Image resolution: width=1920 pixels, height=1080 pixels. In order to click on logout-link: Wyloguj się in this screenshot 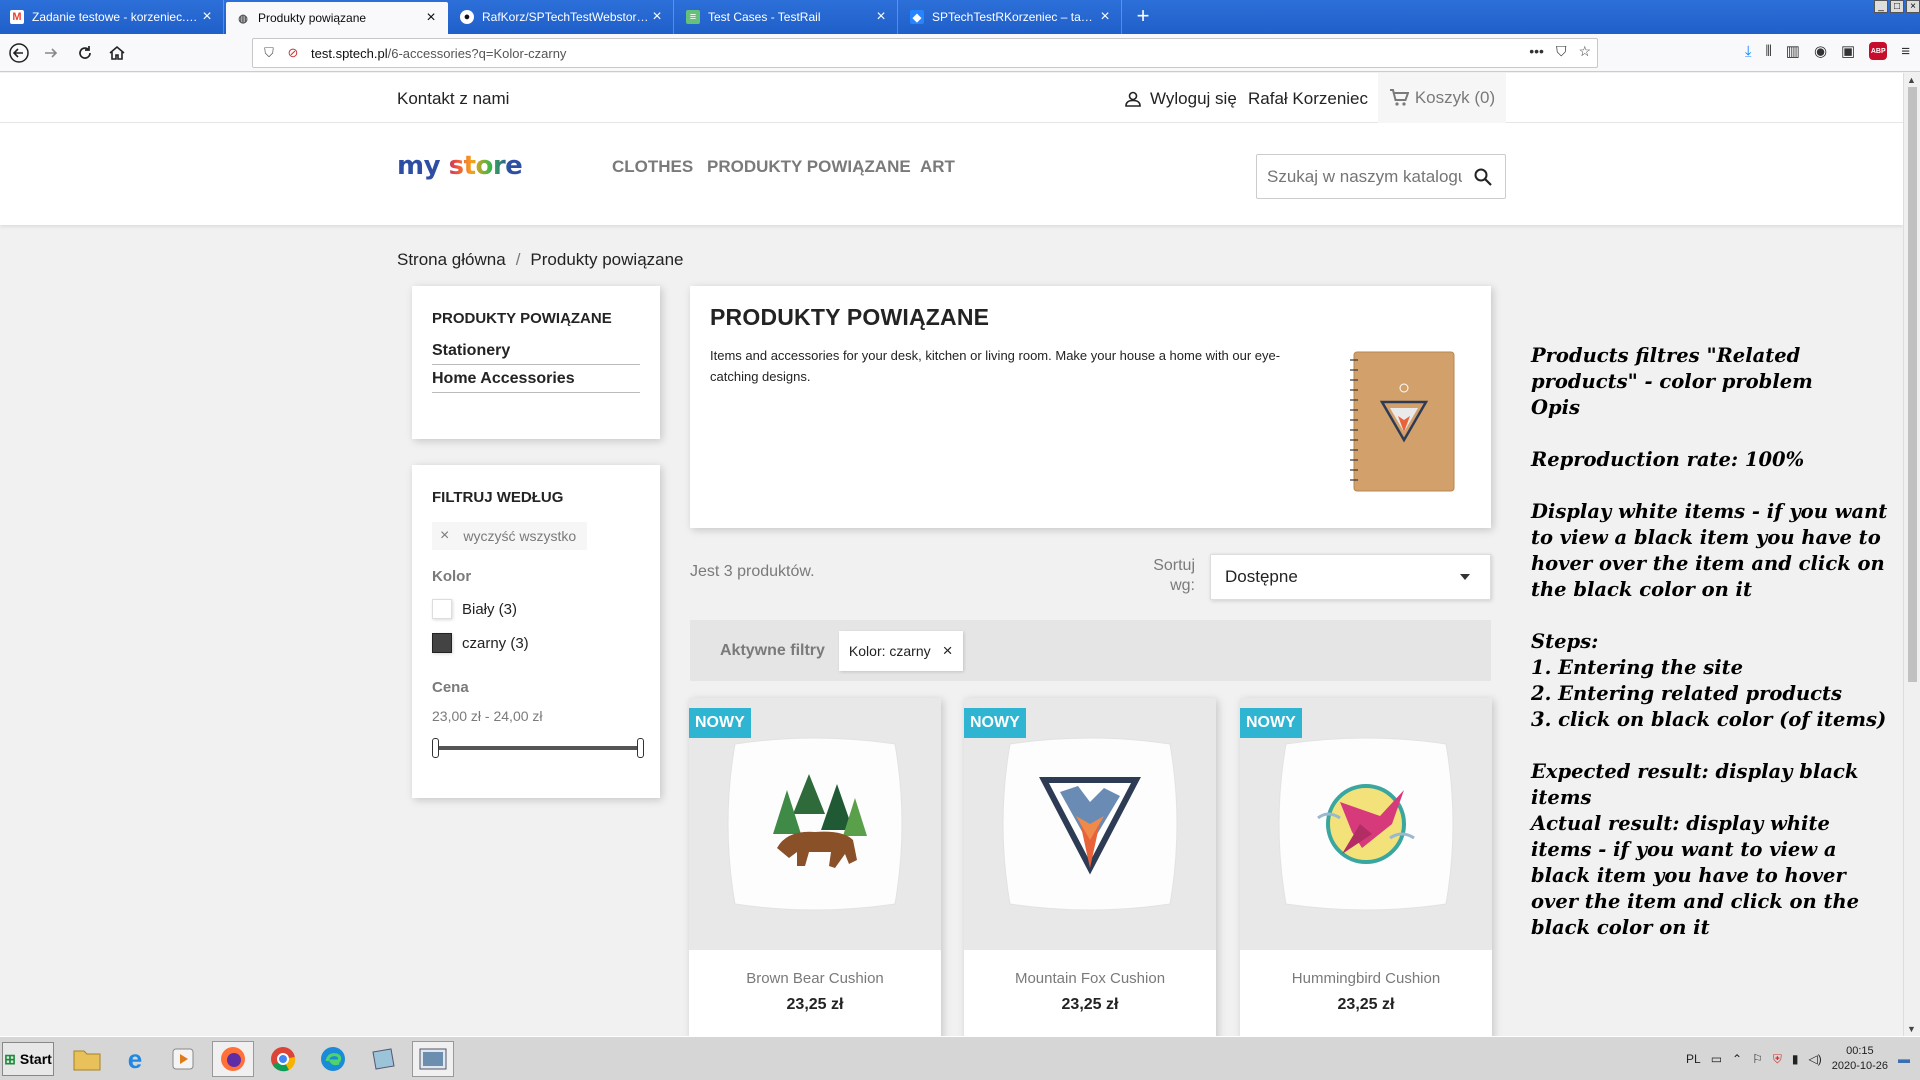, I will do `click(1180, 99)`.